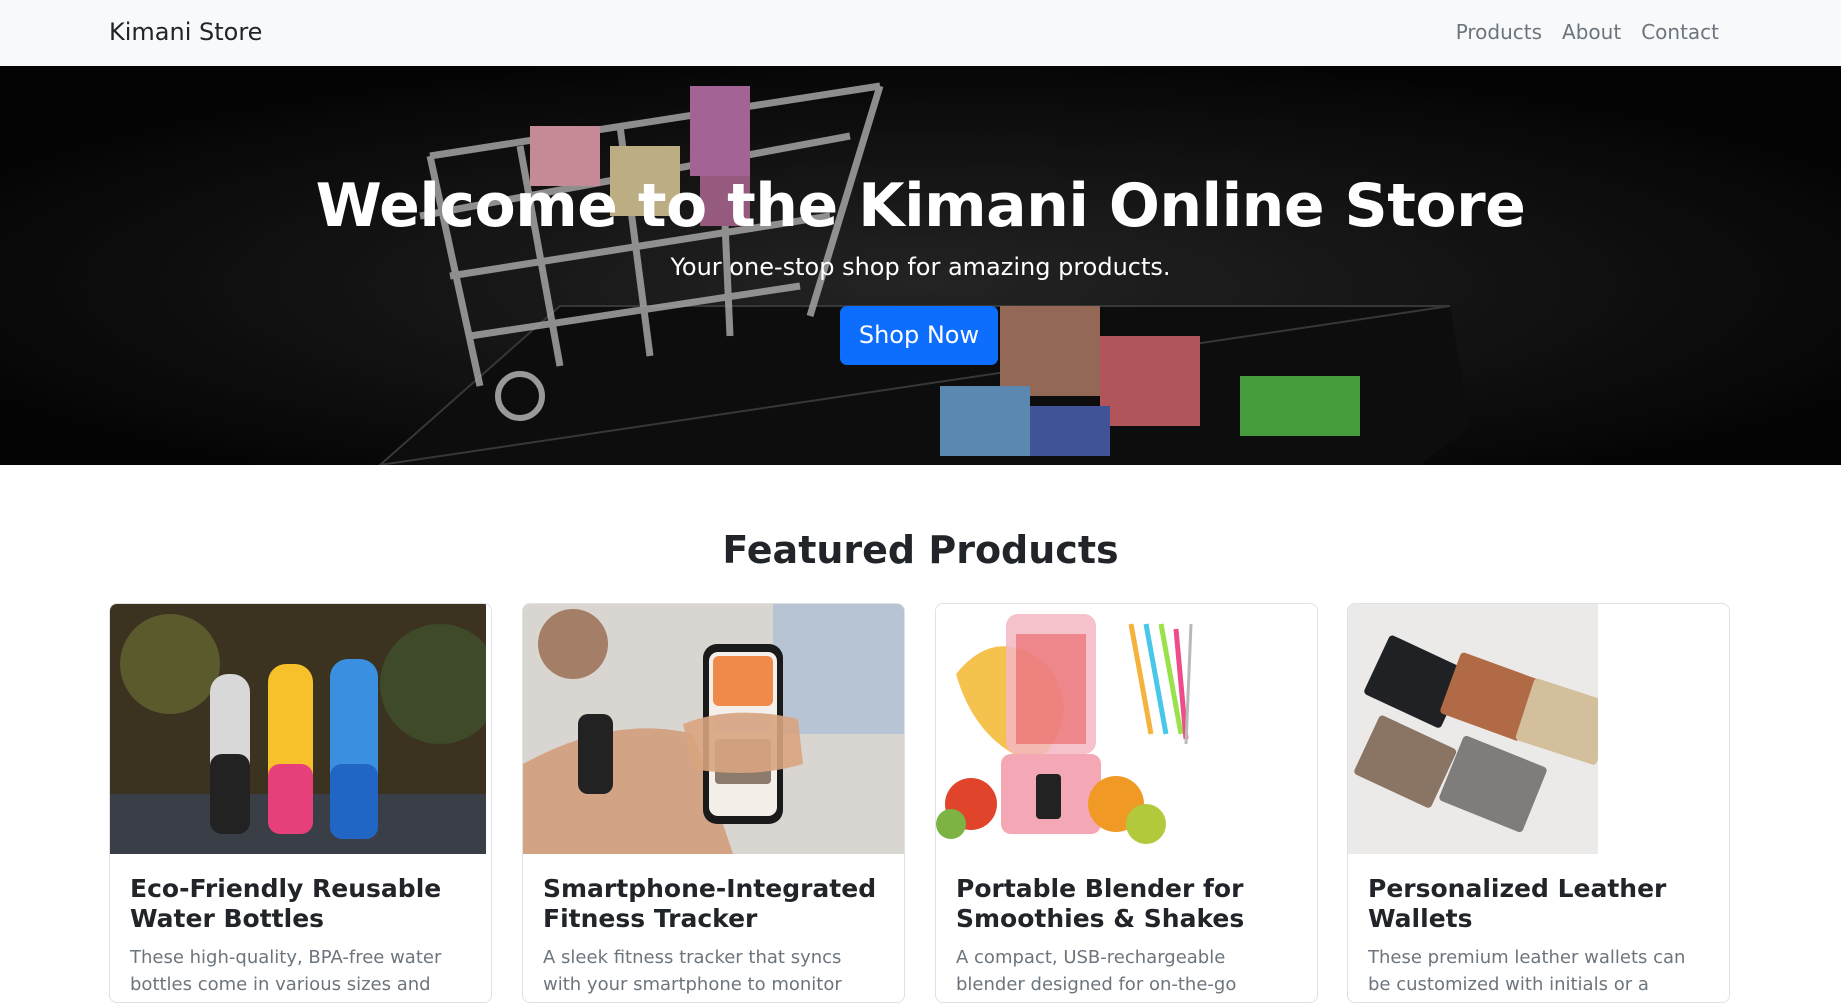 This screenshot has width=1841, height=1003. Describe the element at coordinates (1499, 32) in the screenshot. I see `nav-link-products: Products` at that location.